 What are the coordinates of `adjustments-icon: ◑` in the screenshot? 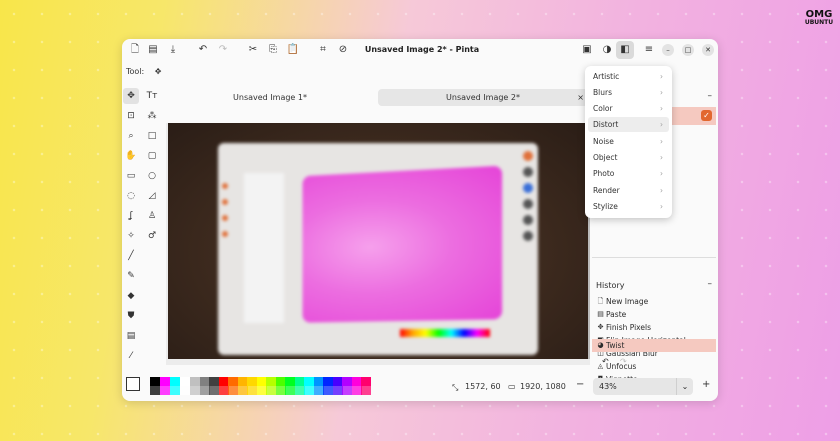 It's located at (607, 50).